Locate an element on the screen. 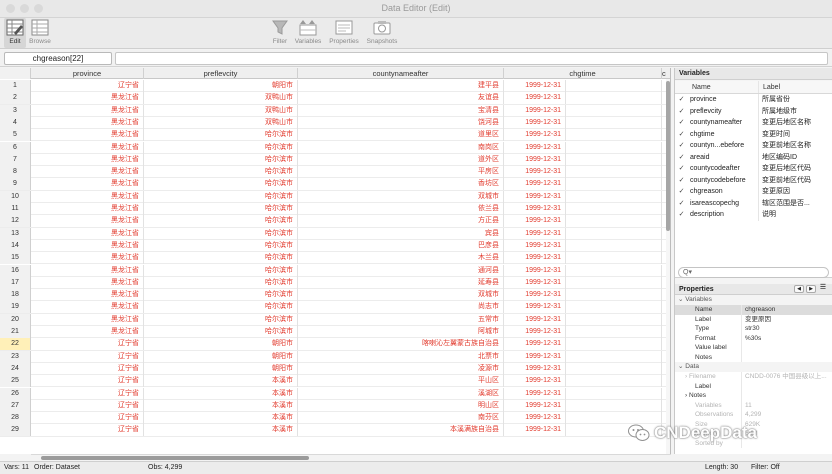 The width and height of the screenshot is (832, 474). table-row: 15 黑龙江省 哈尔滨市 木兰县 1999-12-31 is located at coordinates (335, 258).